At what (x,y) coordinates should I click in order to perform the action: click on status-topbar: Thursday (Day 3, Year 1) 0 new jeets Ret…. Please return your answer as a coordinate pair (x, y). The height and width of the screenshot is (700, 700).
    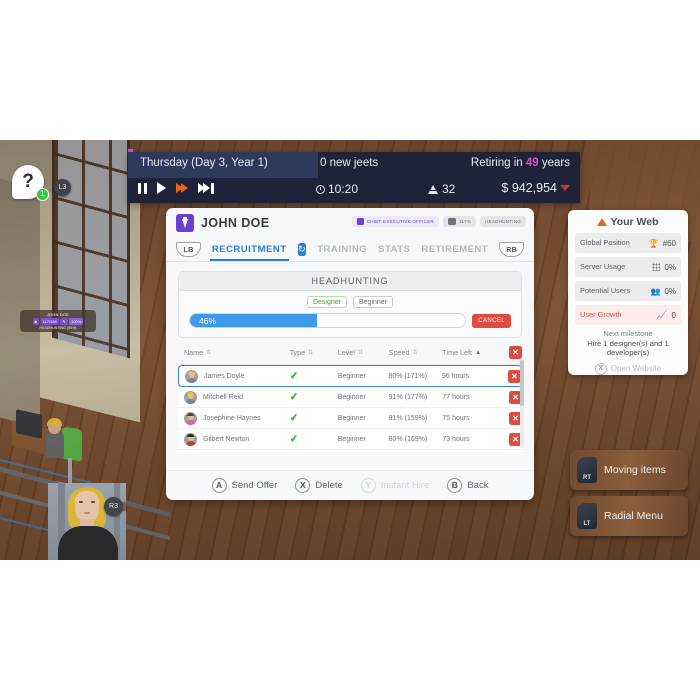
    Looking at the image, I should click on (354, 176).